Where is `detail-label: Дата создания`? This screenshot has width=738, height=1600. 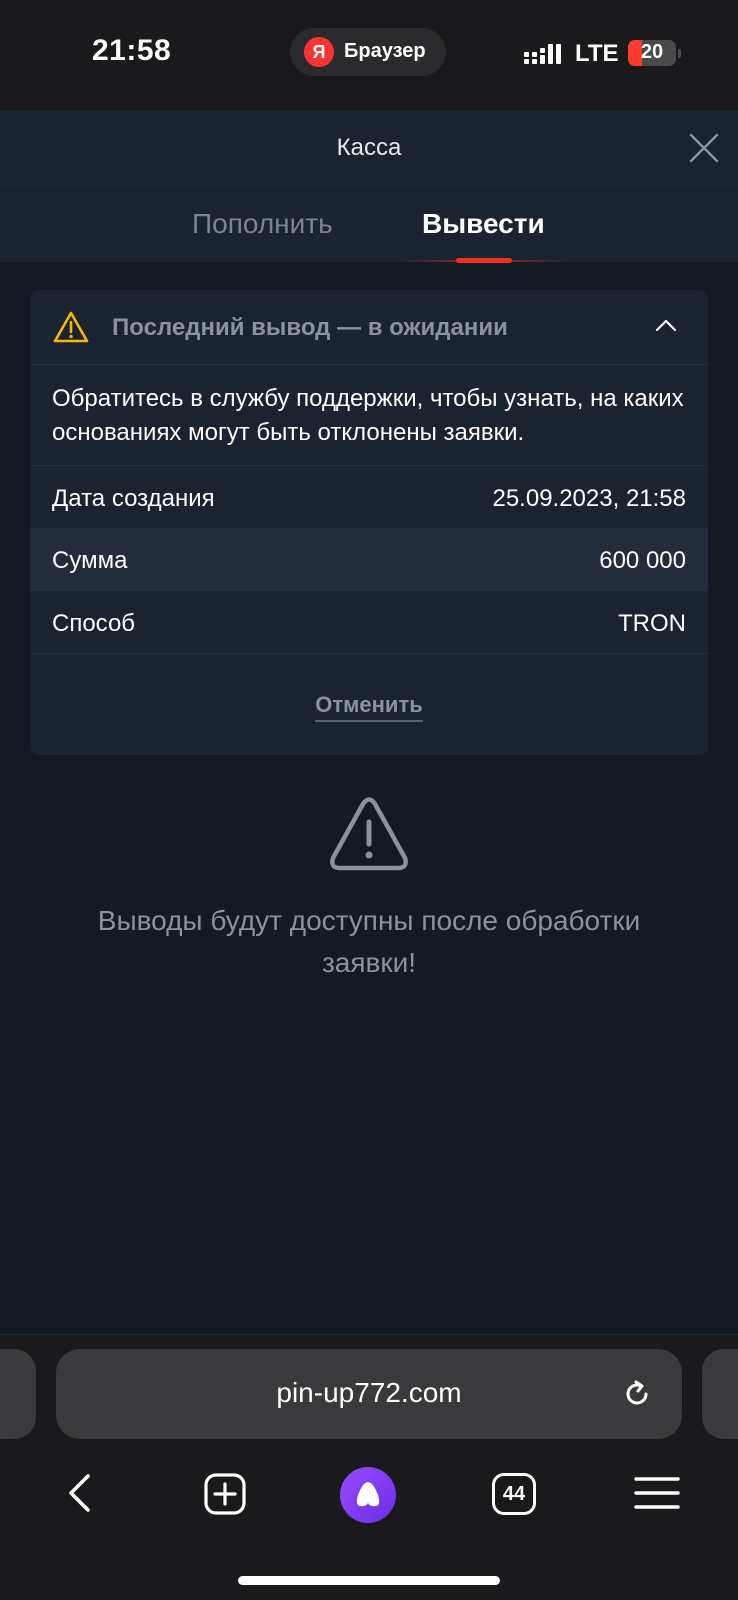
detail-label: Дата создания is located at coordinates (133, 498).